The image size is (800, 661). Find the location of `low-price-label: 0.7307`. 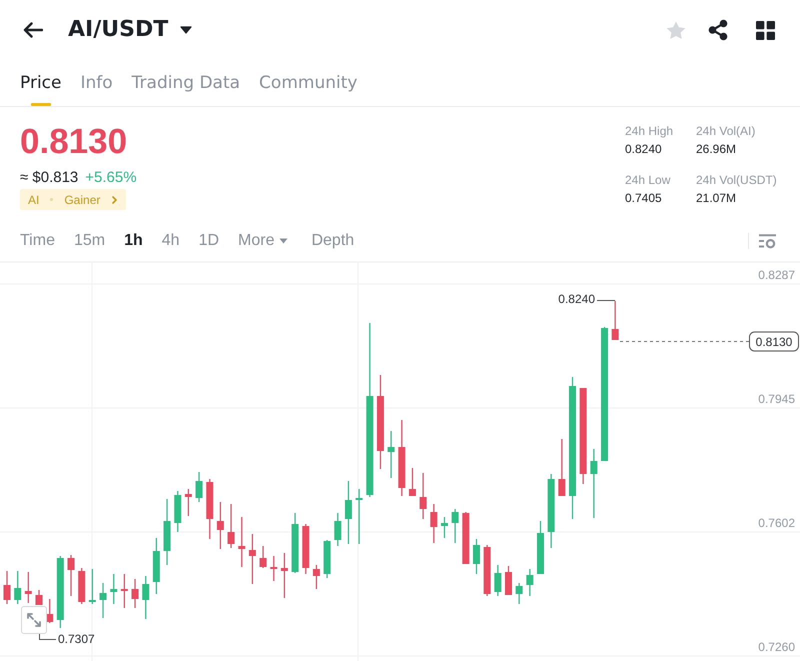

low-price-label: 0.7307 is located at coordinates (76, 639).